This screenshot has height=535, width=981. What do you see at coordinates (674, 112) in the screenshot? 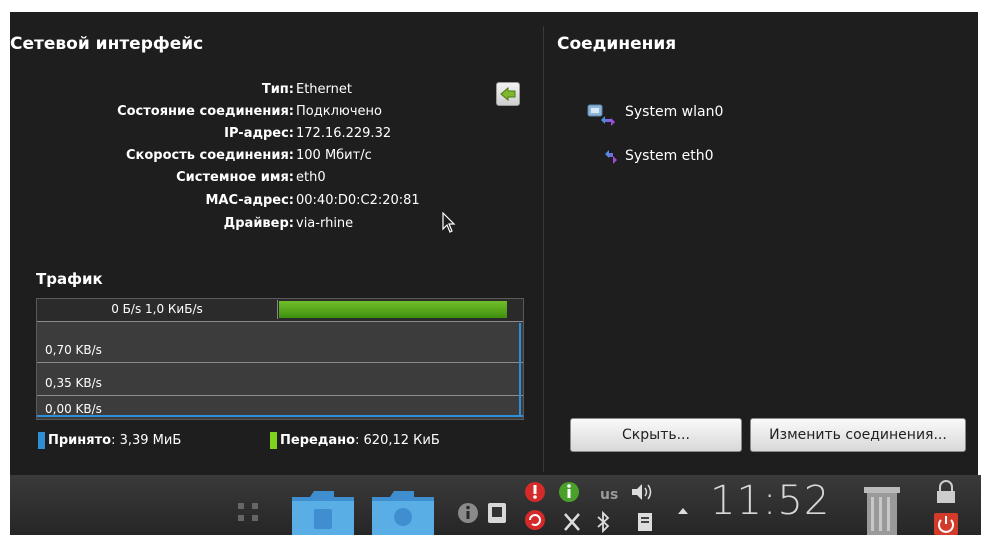
I see `connection-label: System wlan0` at bounding box center [674, 112].